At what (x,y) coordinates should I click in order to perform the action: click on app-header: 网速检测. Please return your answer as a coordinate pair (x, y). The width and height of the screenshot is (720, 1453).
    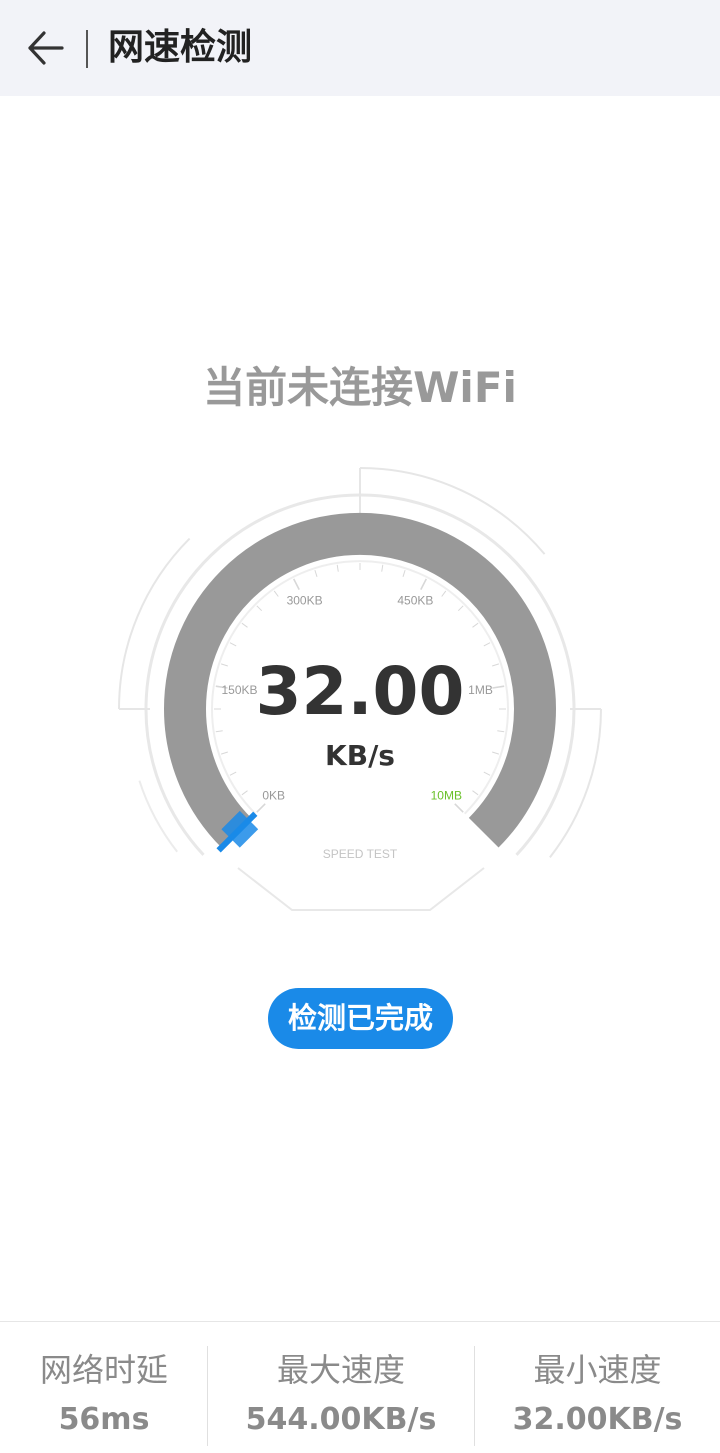
    Looking at the image, I should click on (360, 48).